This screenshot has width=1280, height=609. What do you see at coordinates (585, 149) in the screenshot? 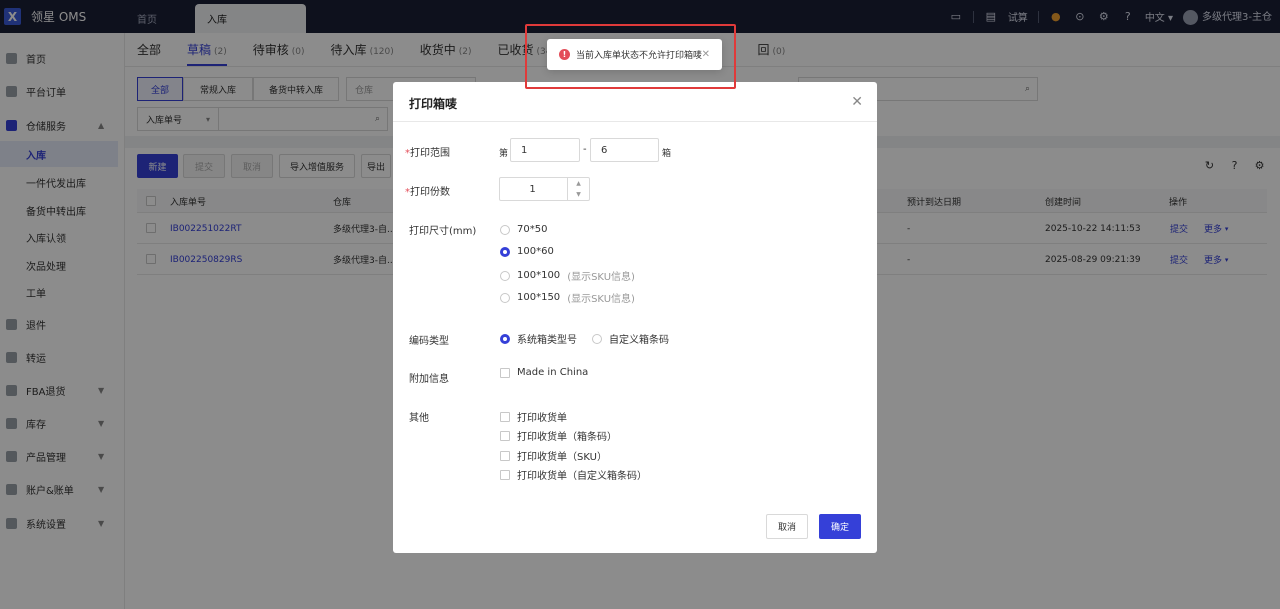
I see `range-dash: -` at bounding box center [585, 149].